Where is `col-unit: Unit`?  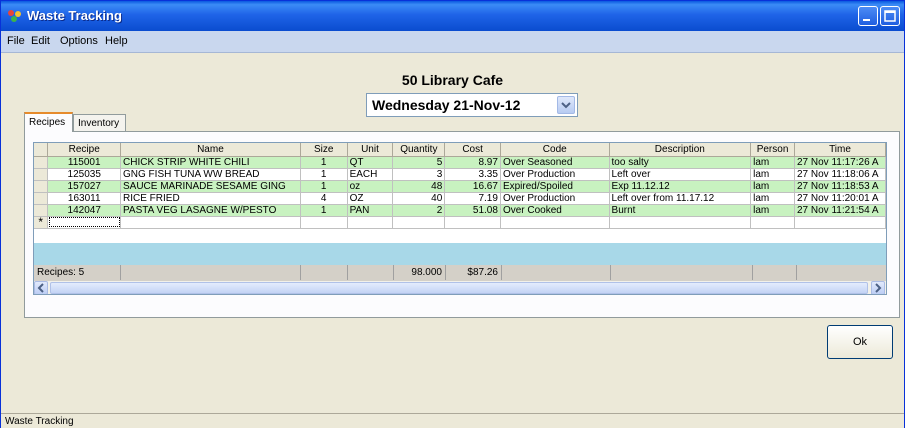 col-unit: Unit is located at coordinates (370, 150).